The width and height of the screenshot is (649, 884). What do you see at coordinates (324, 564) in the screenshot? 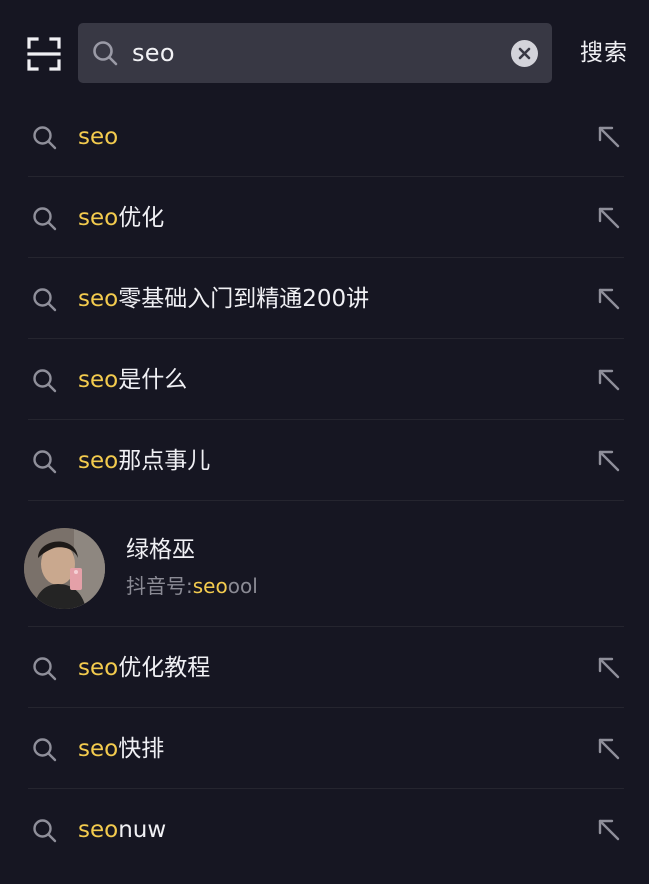
I see `user-result-item: 绿格巫 抖音号:seoool` at bounding box center [324, 564].